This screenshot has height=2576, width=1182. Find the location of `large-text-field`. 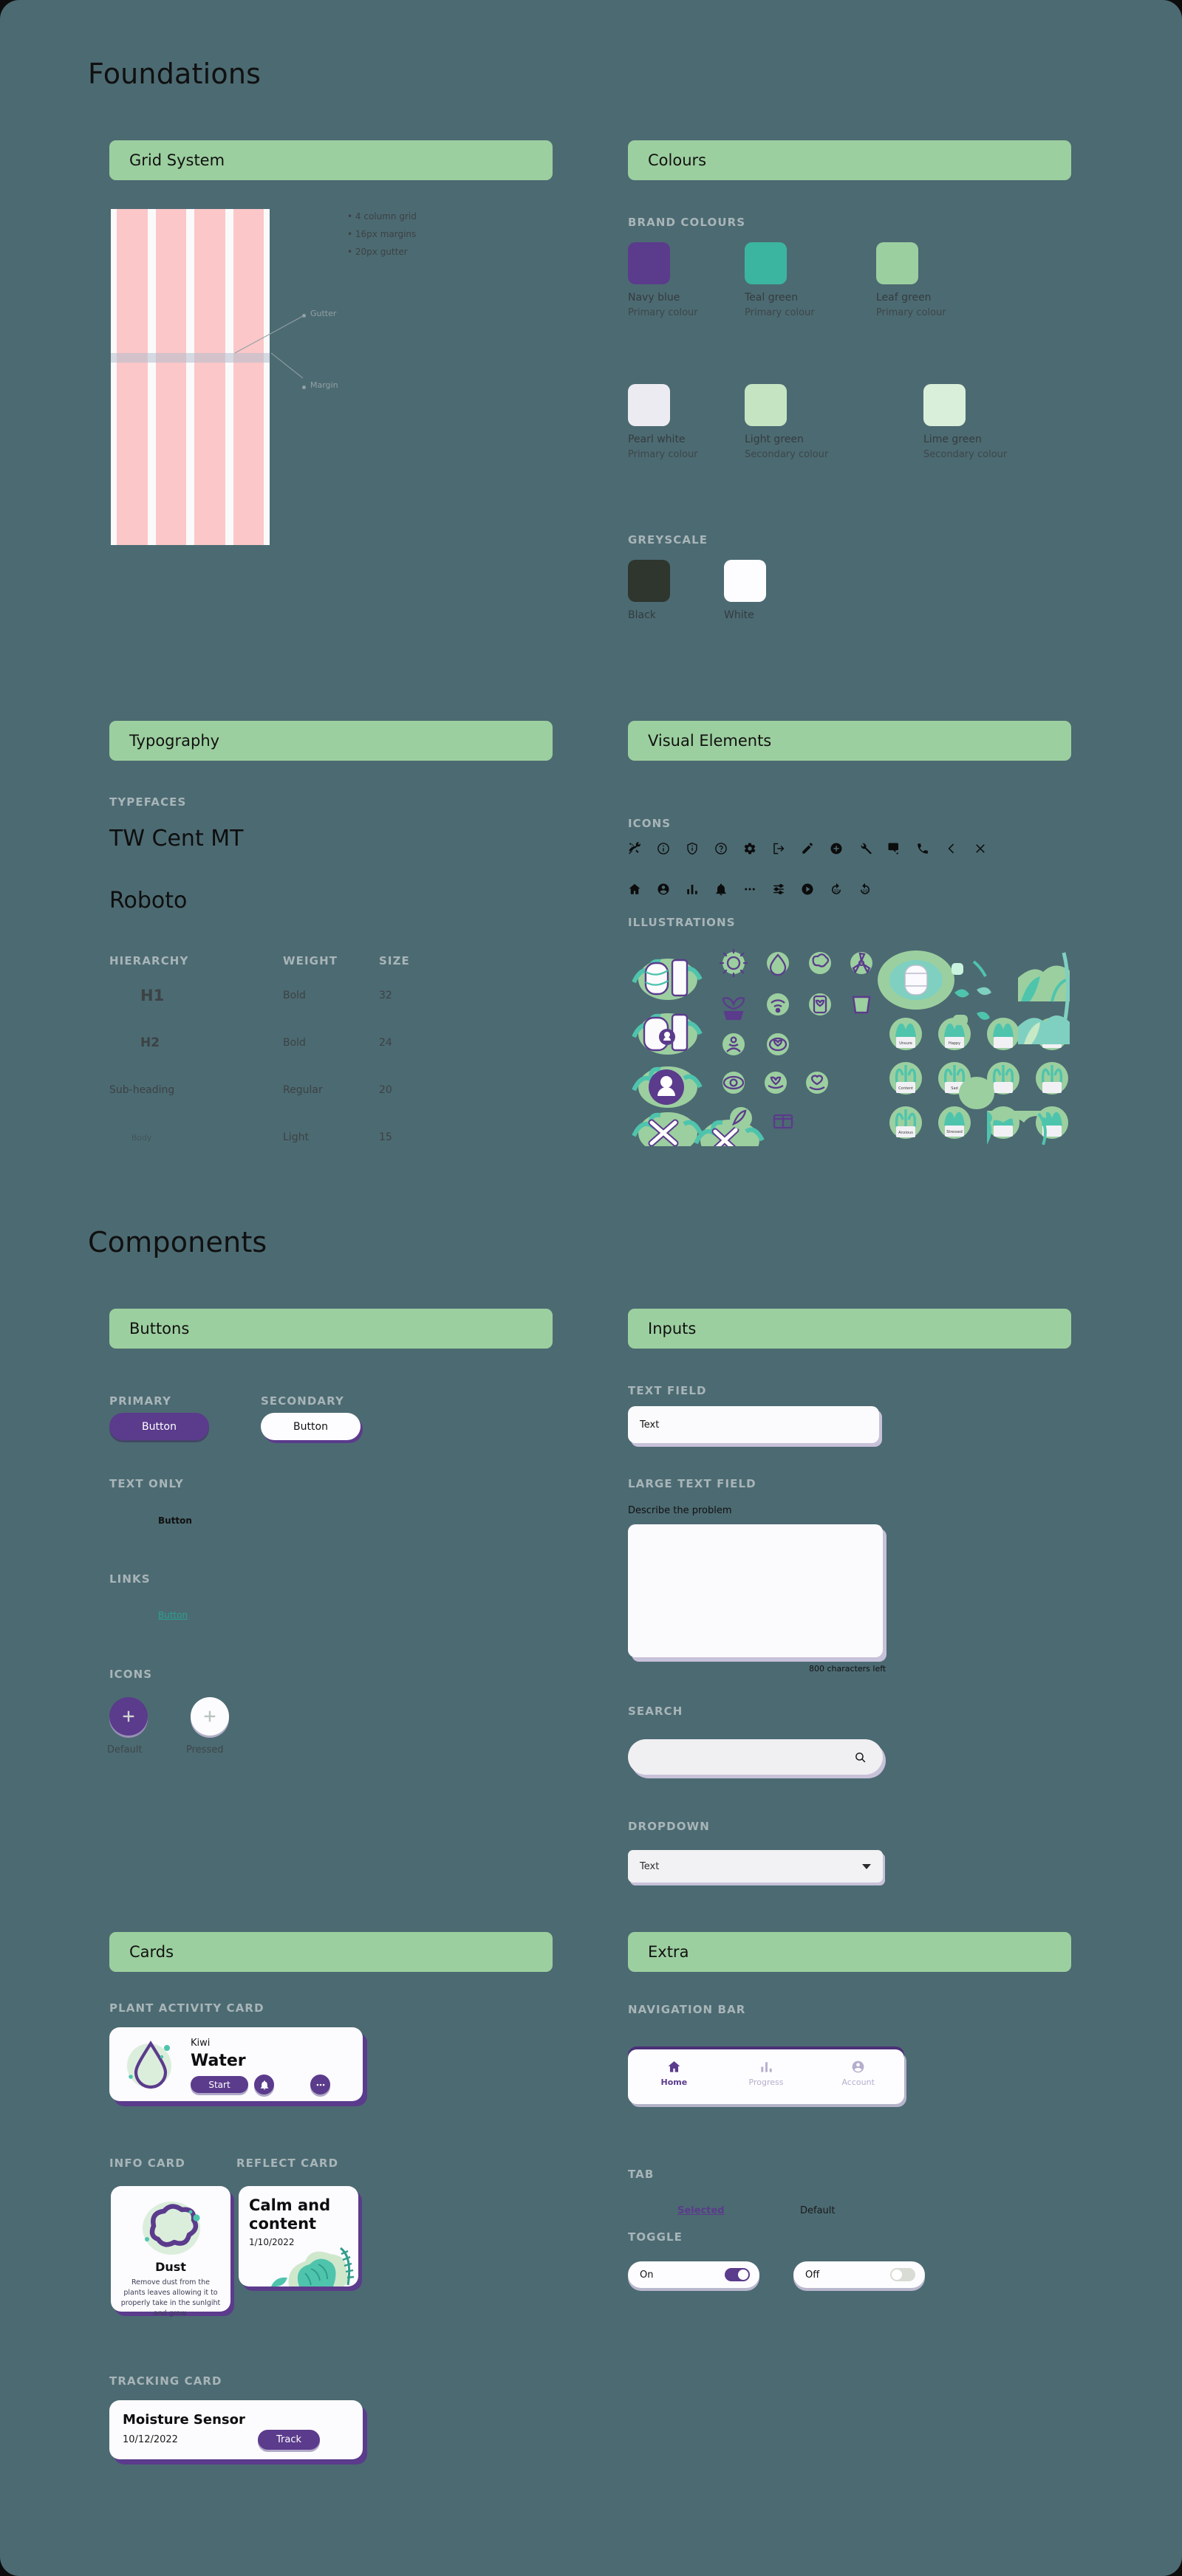

large-text-field is located at coordinates (755, 1590).